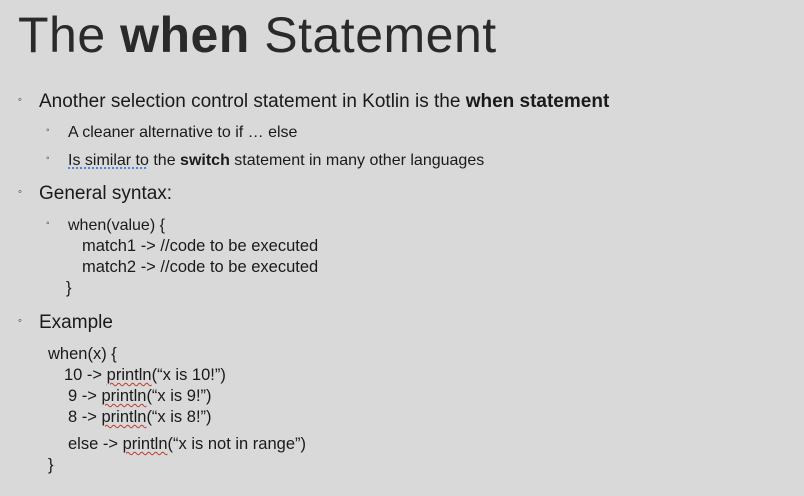 The width and height of the screenshot is (804, 496). I want to click on subbullet-text: statement in many other languages, so click(357, 161).